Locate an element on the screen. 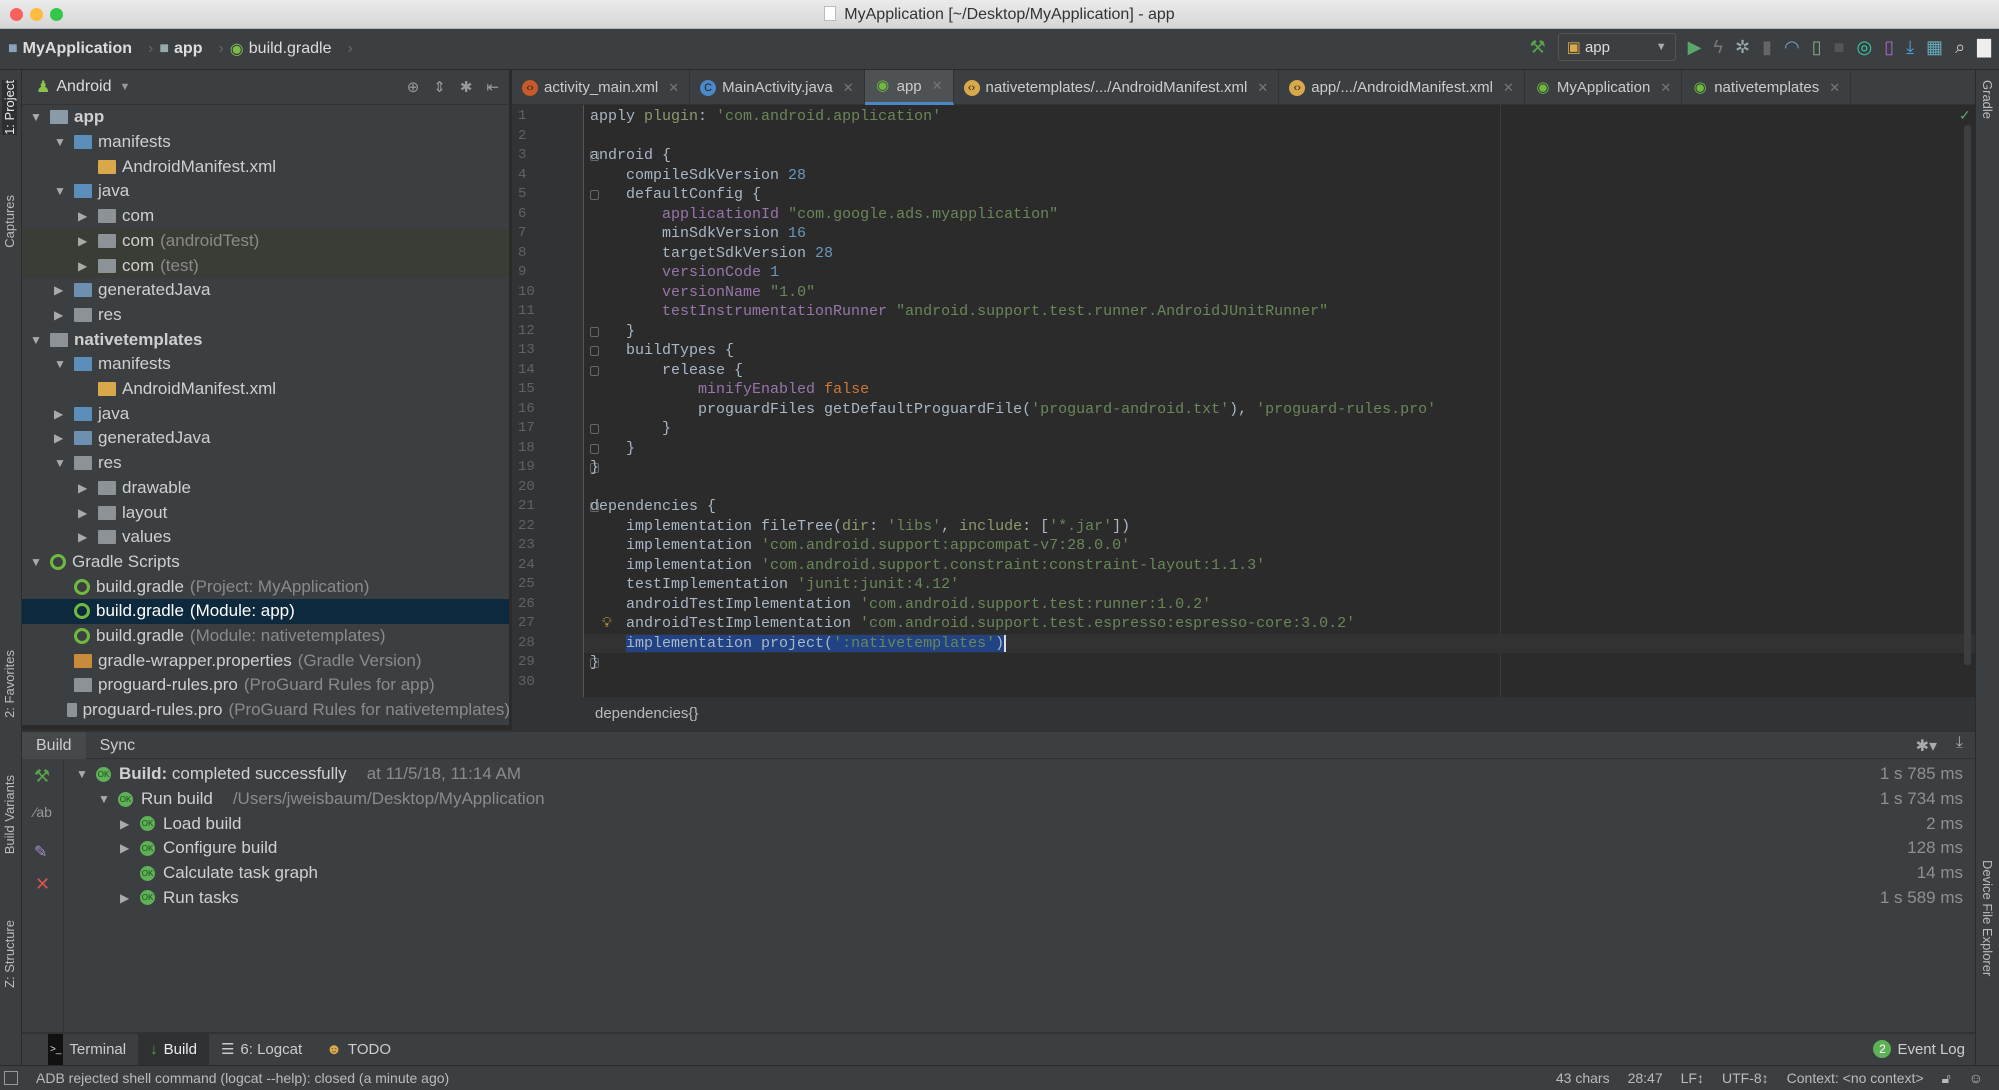 The height and width of the screenshot is (1090, 1999). search-icon: ⌕ is located at coordinates (1960, 47).